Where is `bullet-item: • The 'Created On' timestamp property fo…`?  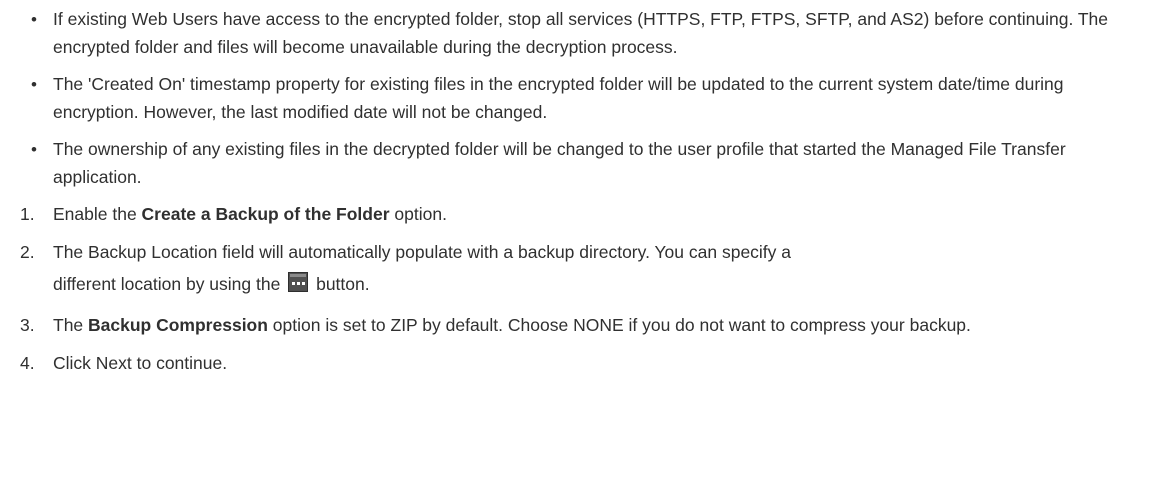 bullet-item: • The 'Created On' timestamp property fo… is located at coordinates (580, 98).